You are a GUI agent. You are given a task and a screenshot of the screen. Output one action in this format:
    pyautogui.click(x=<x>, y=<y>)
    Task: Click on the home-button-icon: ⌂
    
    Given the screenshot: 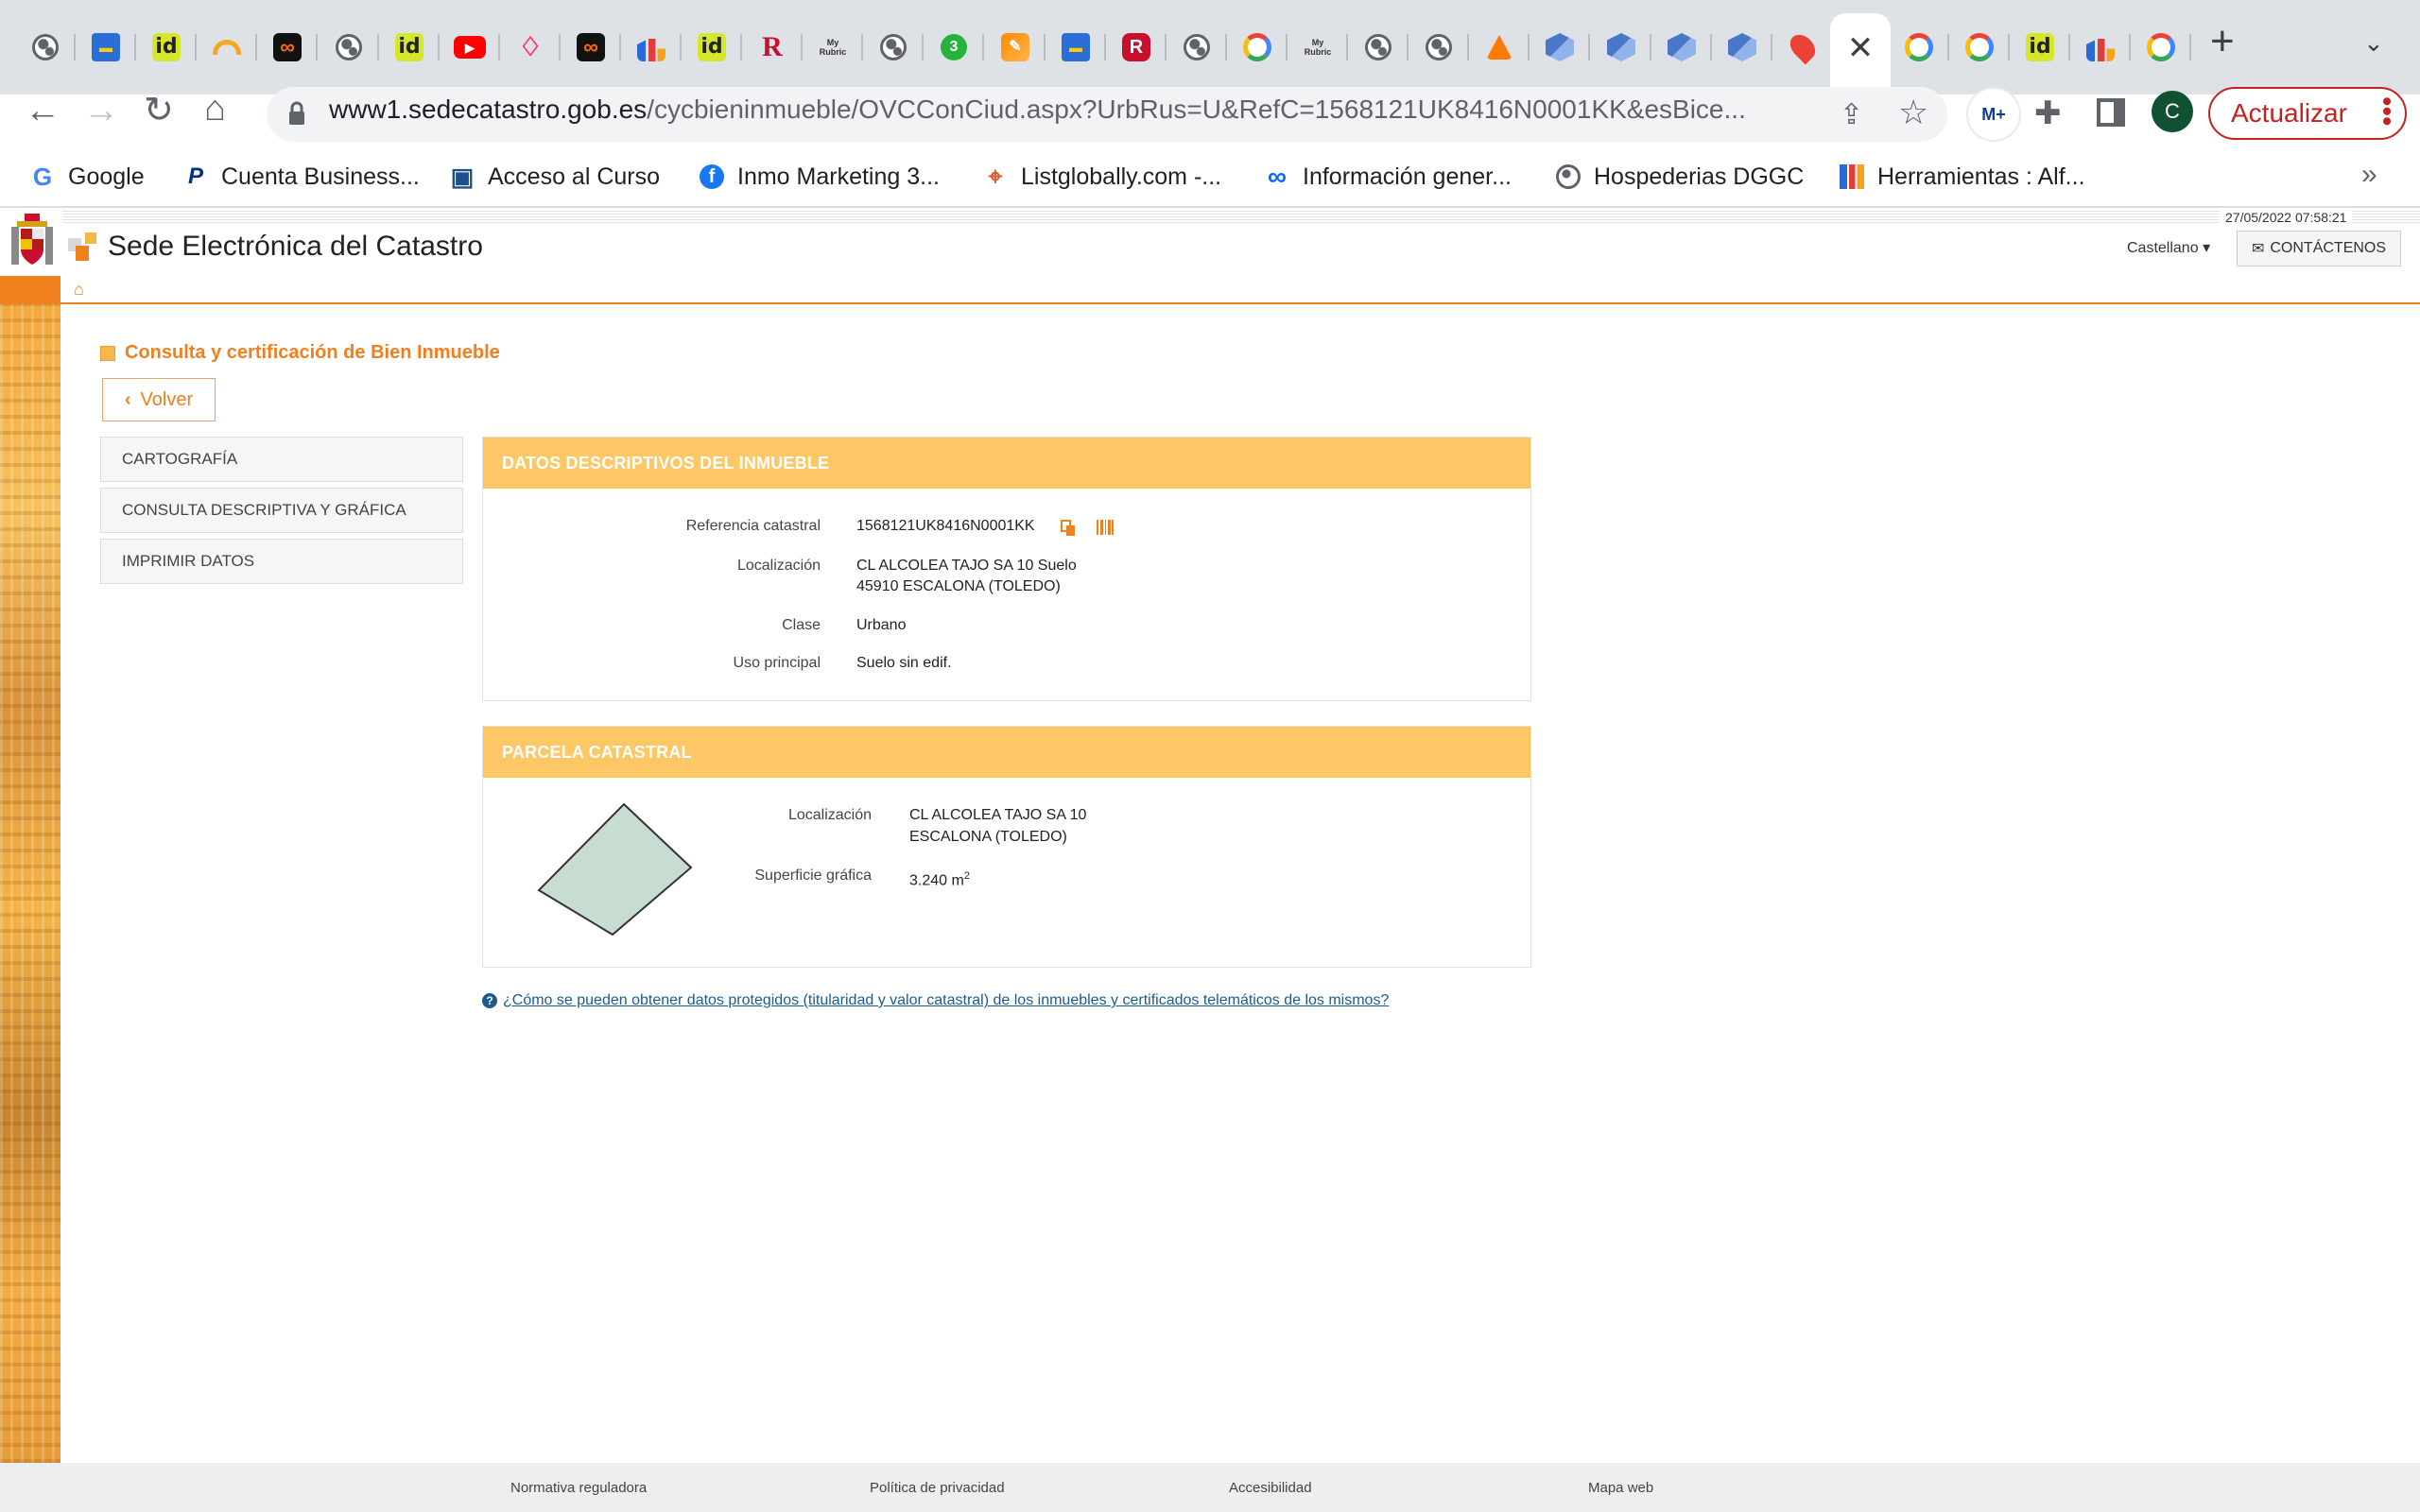 What is the action you would take?
    pyautogui.click(x=215, y=109)
    